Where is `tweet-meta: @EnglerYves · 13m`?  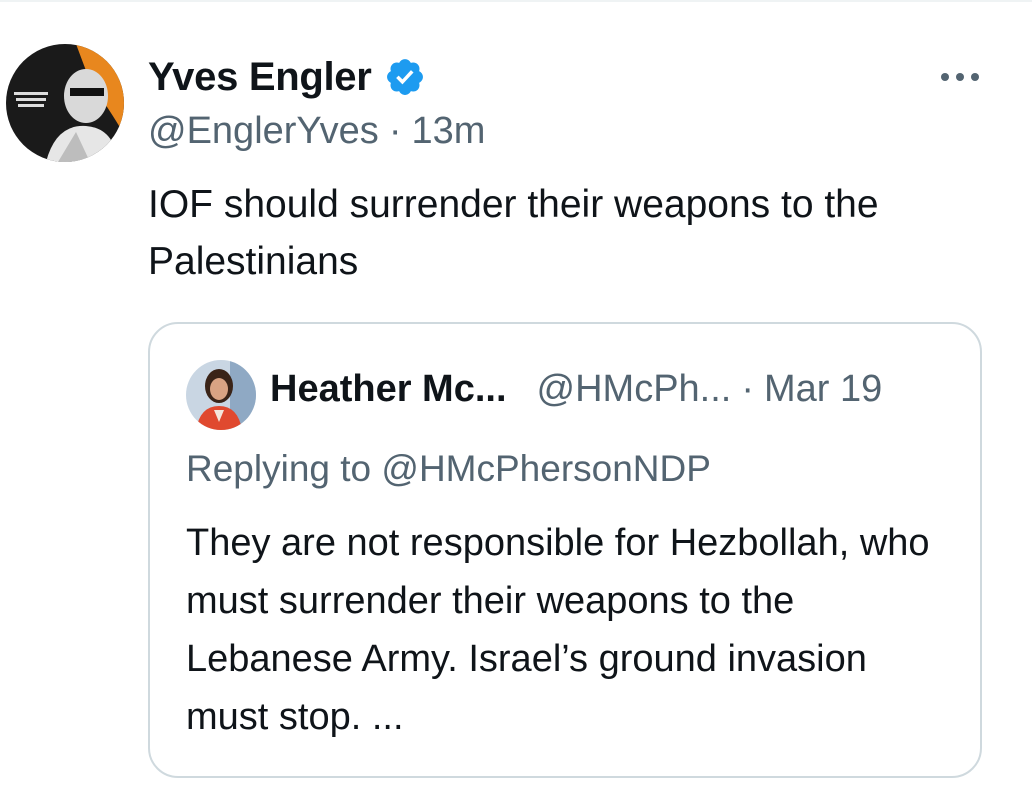
tweet-meta: @EnglerYves · 13m is located at coordinates (316, 131).